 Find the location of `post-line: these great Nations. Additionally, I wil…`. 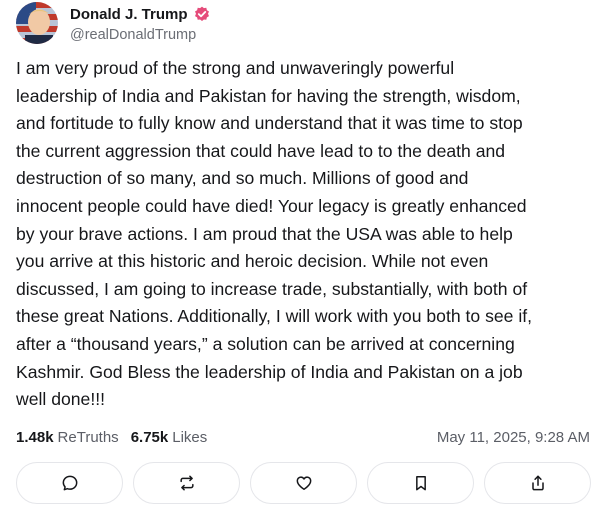

post-line: these great Nations. Additionally, I wil… is located at coordinates (274, 316).